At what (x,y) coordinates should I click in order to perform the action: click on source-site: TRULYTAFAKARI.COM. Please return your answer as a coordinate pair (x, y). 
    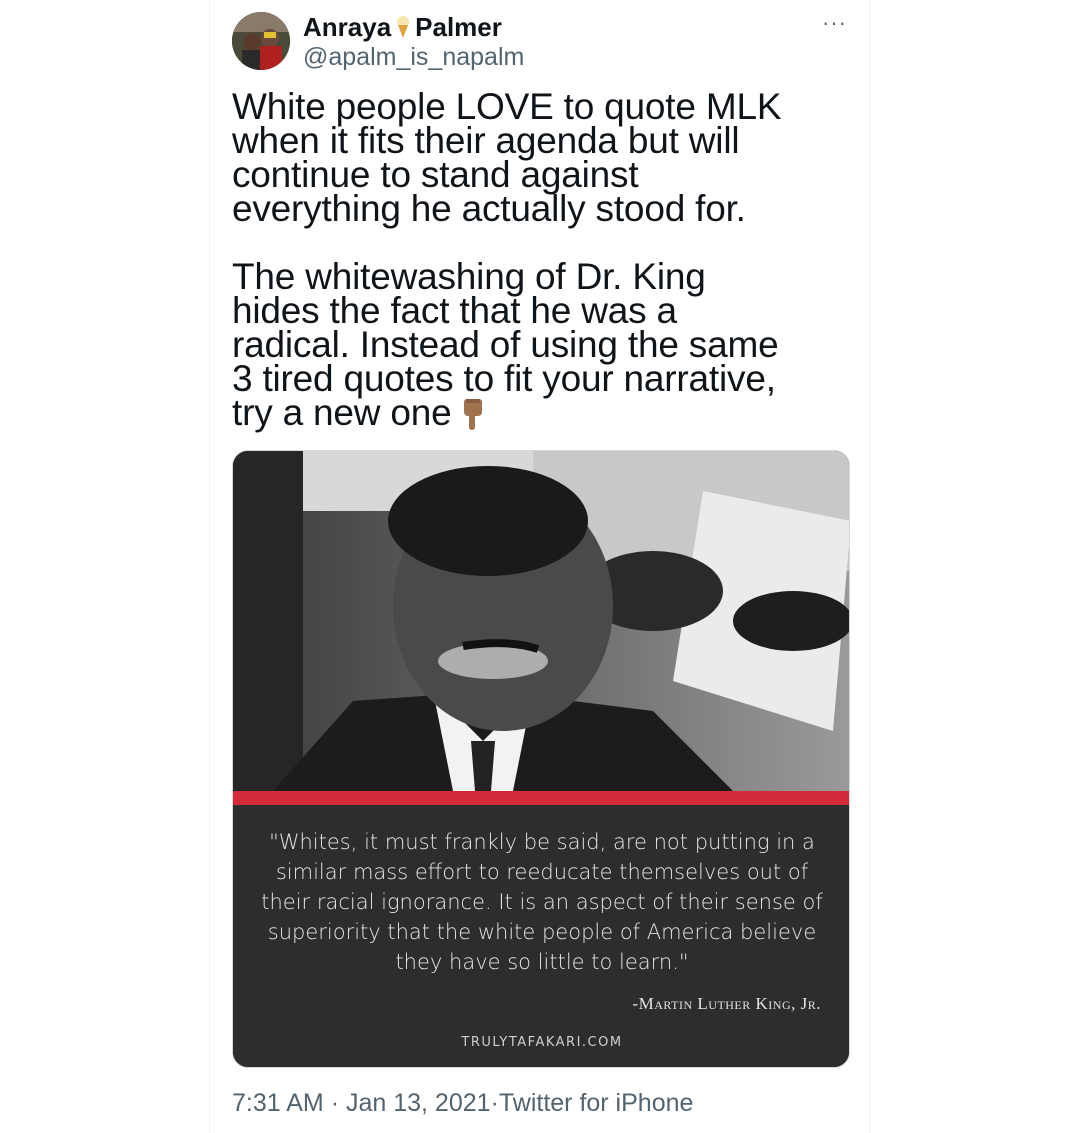
    Looking at the image, I should click on (542, 1042).